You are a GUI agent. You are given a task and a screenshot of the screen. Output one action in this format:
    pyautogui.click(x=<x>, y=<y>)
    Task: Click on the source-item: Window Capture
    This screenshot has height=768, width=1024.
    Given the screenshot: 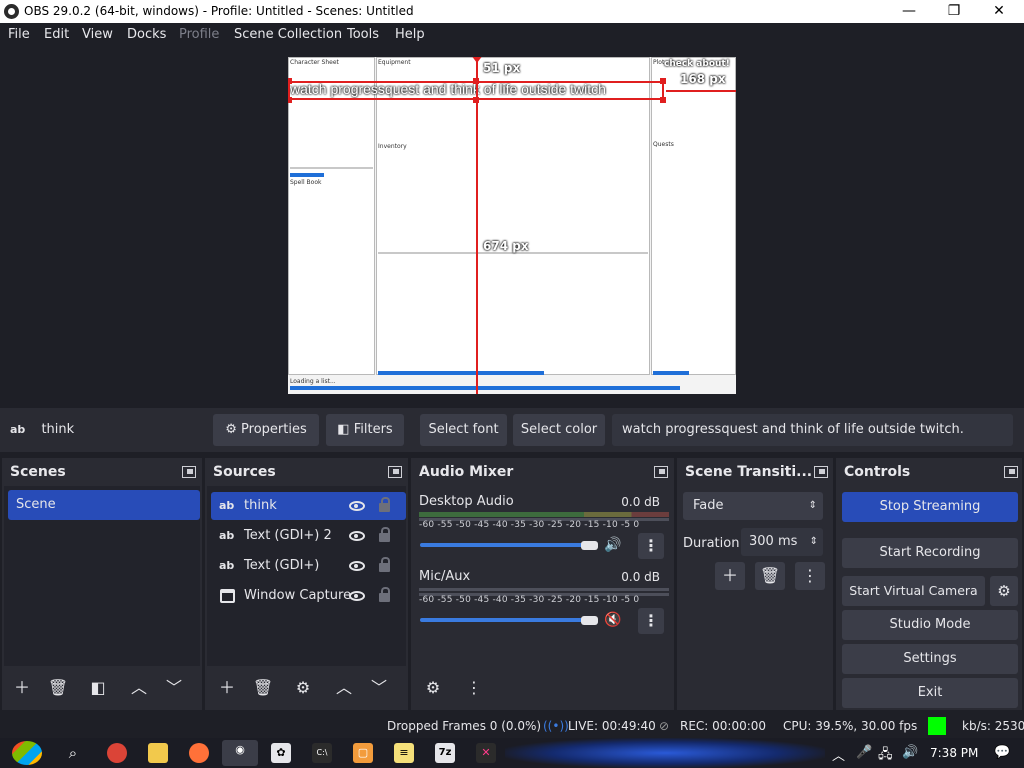 What is the action you would take?
    pyautogui.click(x=308, y=596)
    